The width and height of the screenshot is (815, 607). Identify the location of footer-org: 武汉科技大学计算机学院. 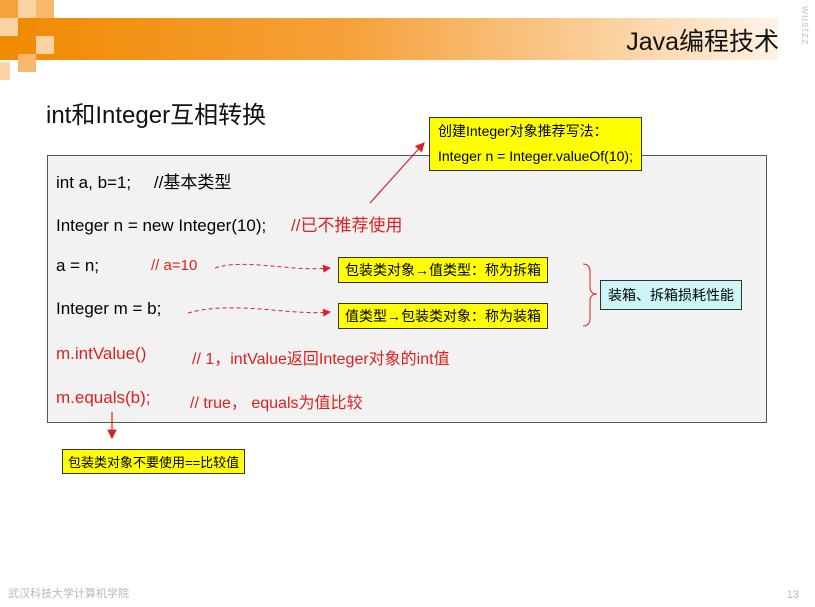
(68, 594).